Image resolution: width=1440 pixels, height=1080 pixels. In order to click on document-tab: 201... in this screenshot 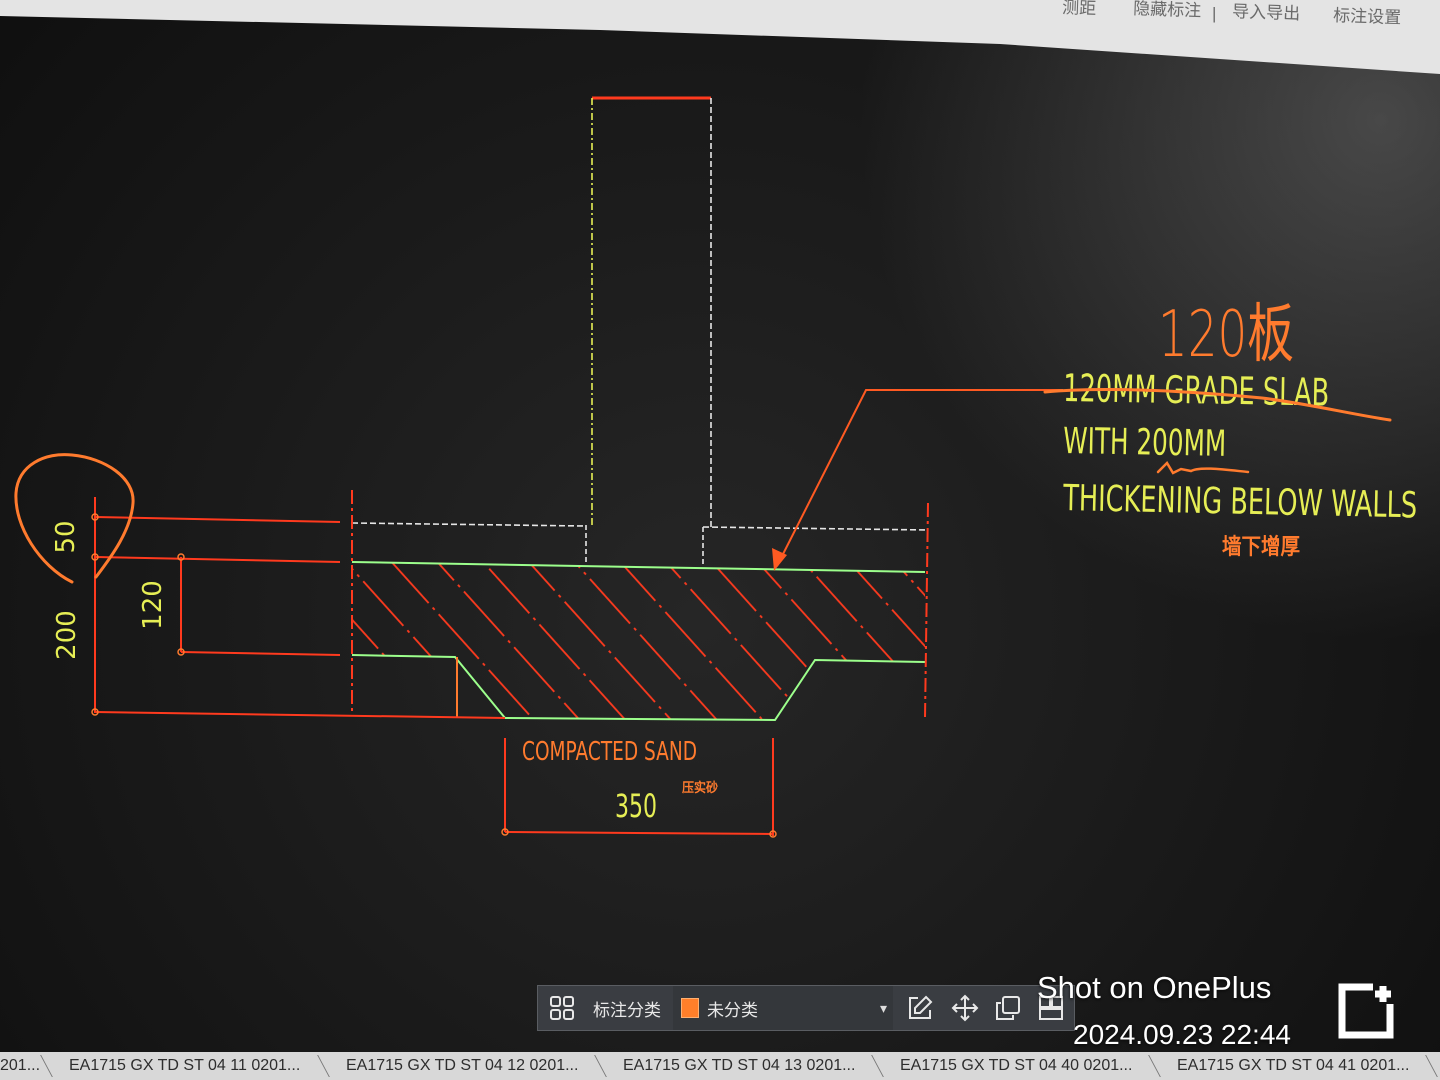, I will do `click(27, 1066)`.